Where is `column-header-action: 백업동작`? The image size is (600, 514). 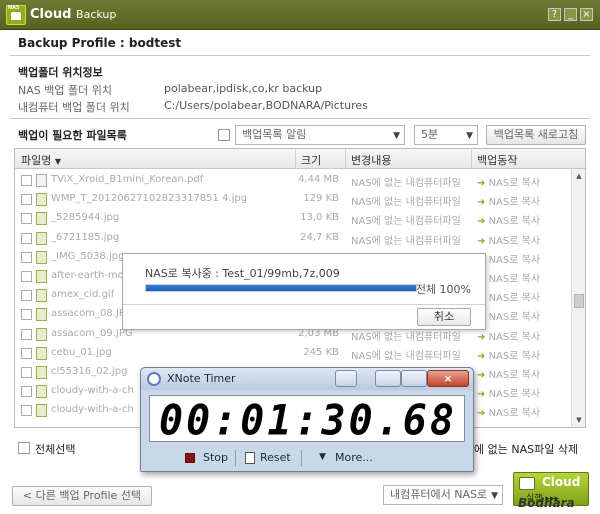 column-header-action: 백업동작 is located at coordinates (497, 160).